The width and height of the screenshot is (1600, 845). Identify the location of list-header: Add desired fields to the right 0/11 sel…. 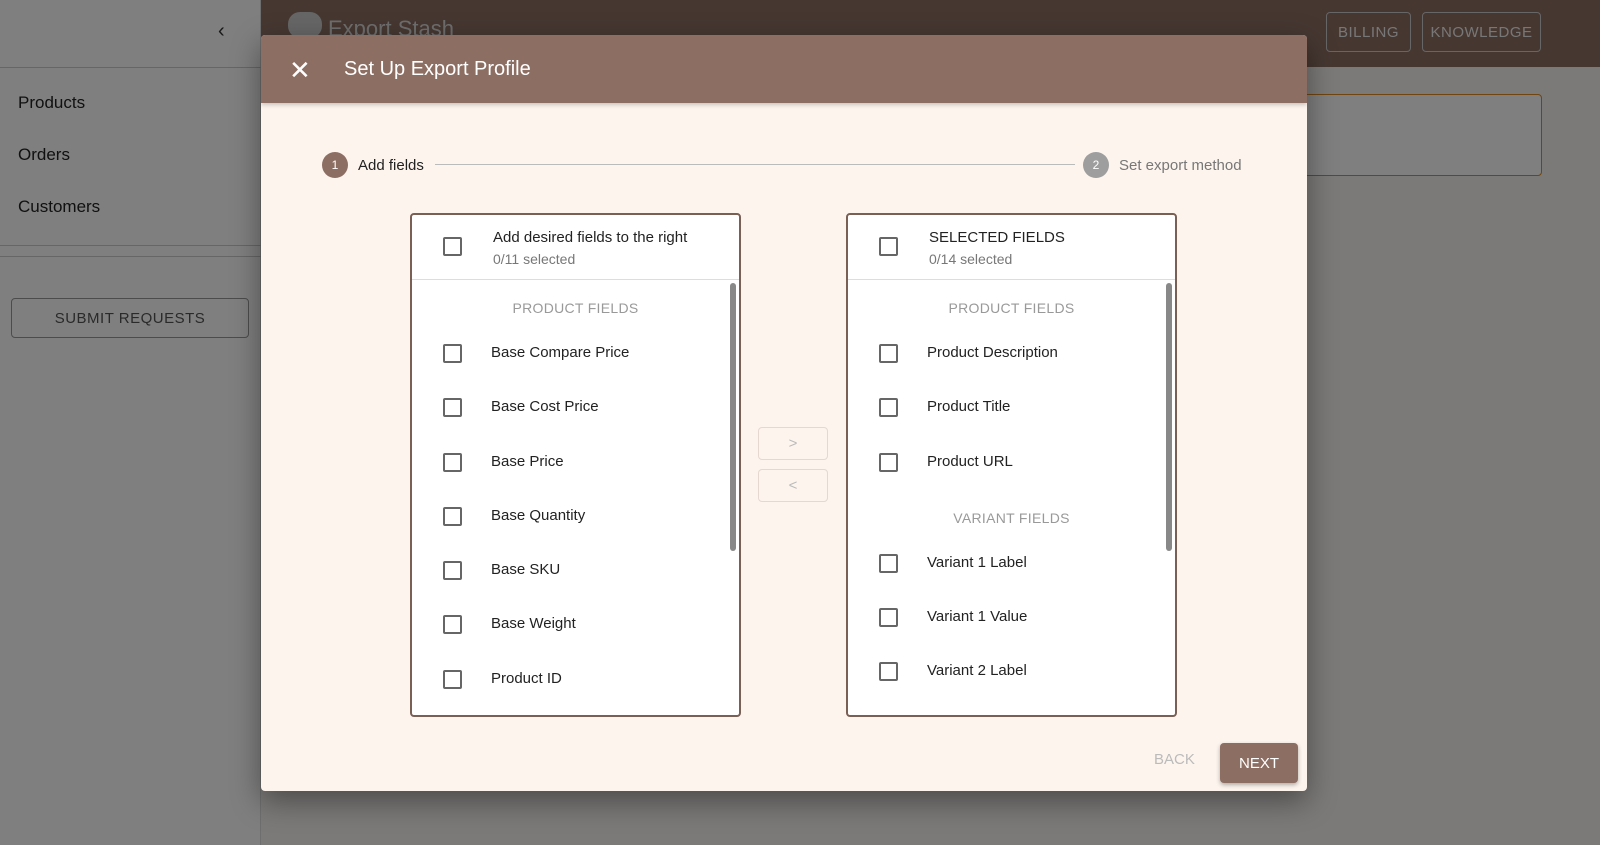
(575, 247).